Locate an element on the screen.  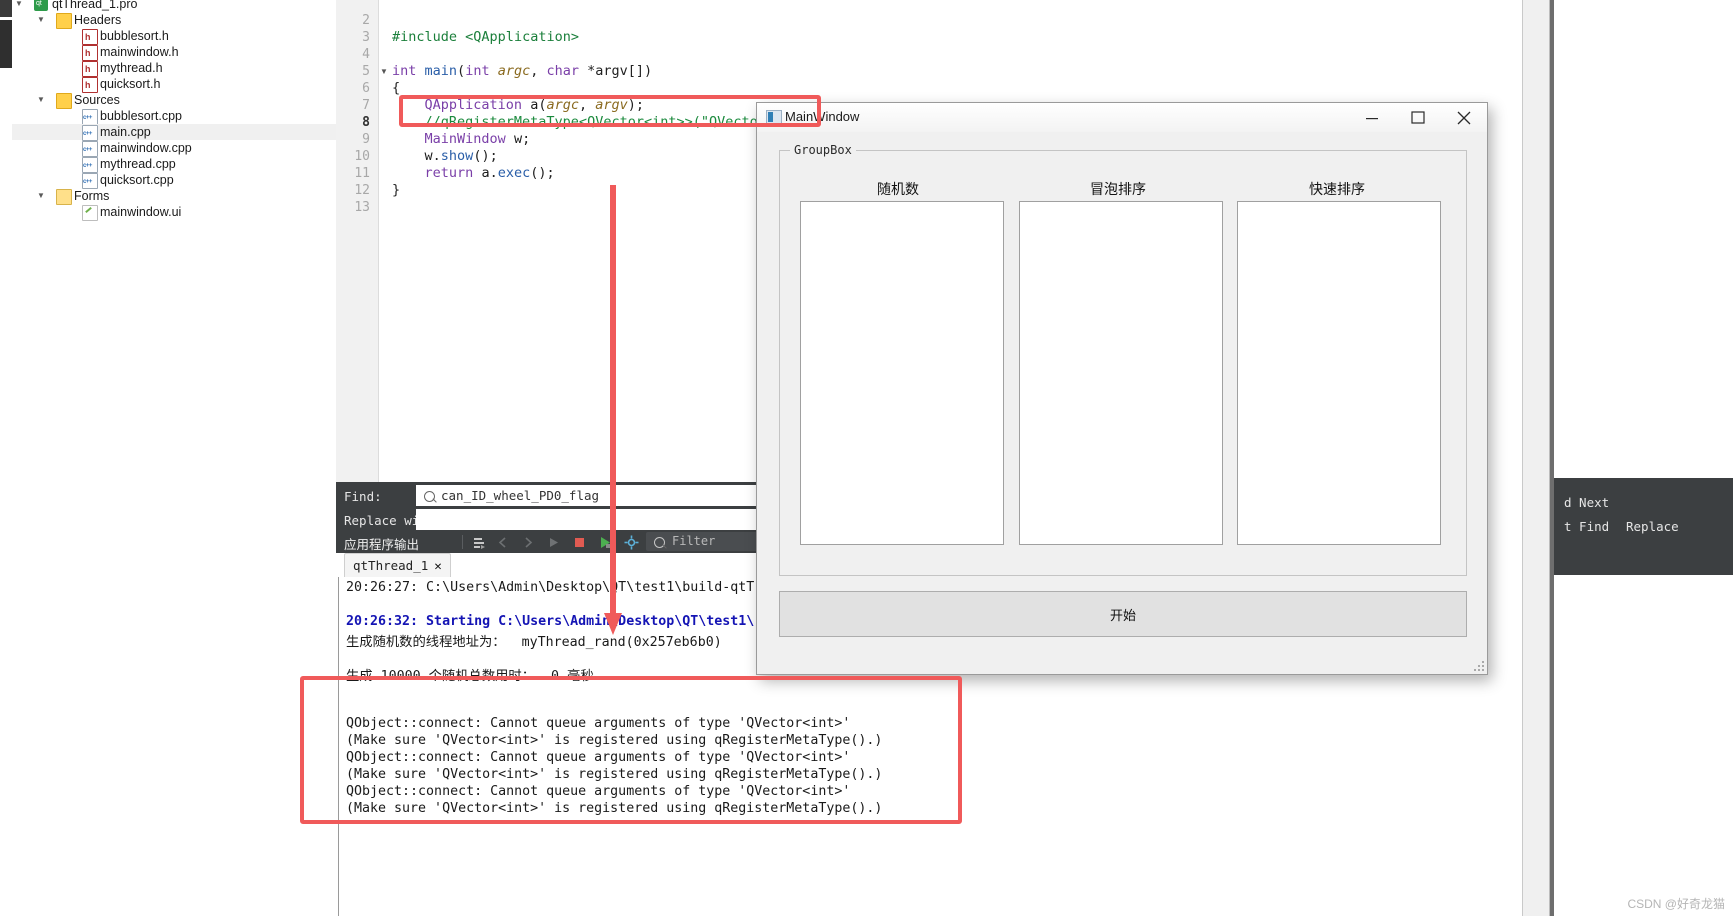
right-panel-find-controls: d Next t Find Replace is located at coordinates (1643, 526).